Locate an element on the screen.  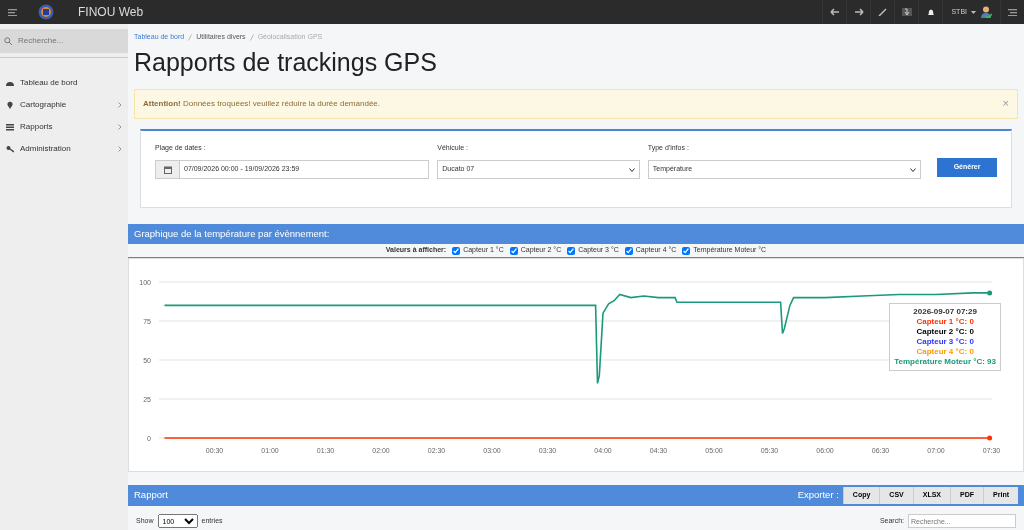
panel-title: Rapport is located at coordinates (151, 495).